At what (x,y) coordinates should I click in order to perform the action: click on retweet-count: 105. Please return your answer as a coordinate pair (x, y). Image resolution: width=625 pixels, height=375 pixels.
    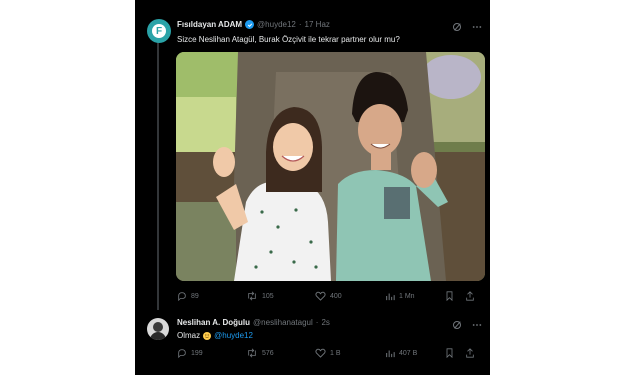
    Looking at the image, I should click on (268, 296).